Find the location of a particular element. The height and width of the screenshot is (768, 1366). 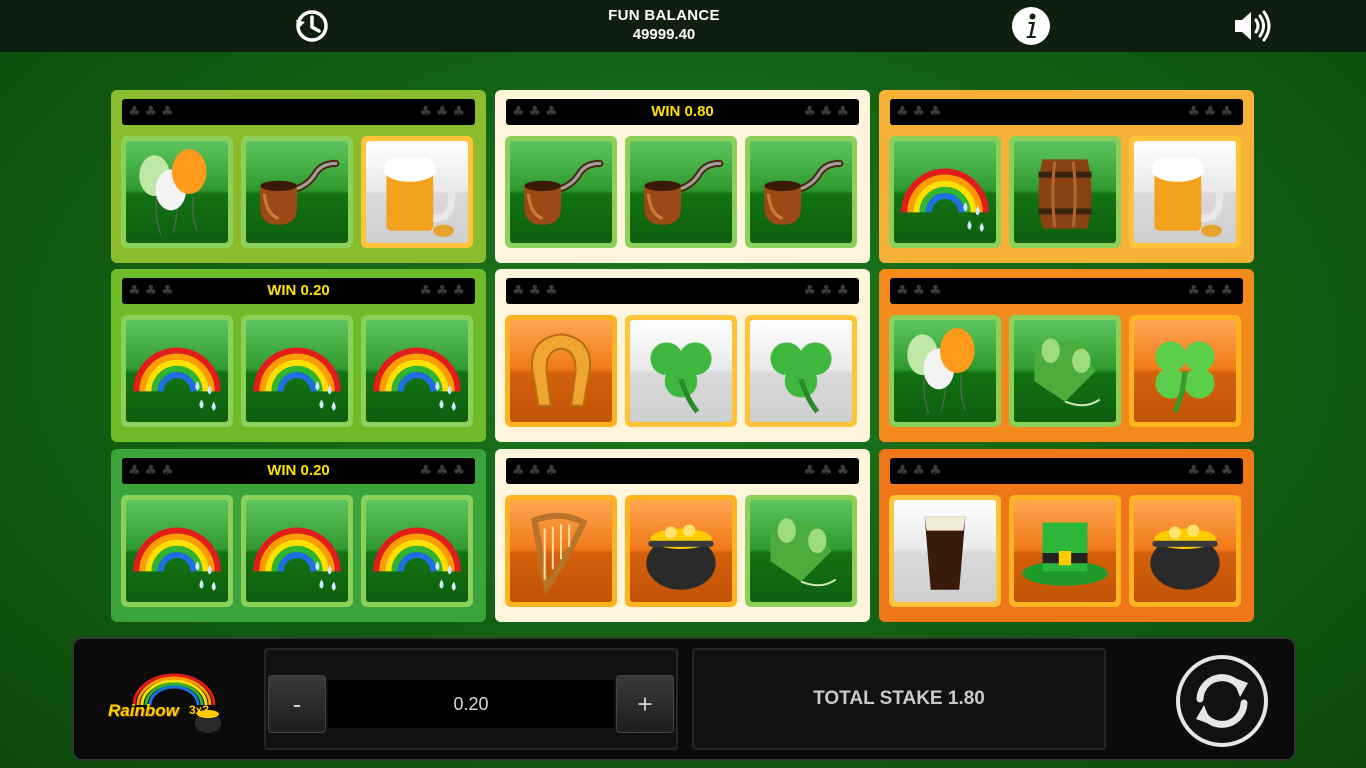

spin-button is located at coordinates (1222, 701).